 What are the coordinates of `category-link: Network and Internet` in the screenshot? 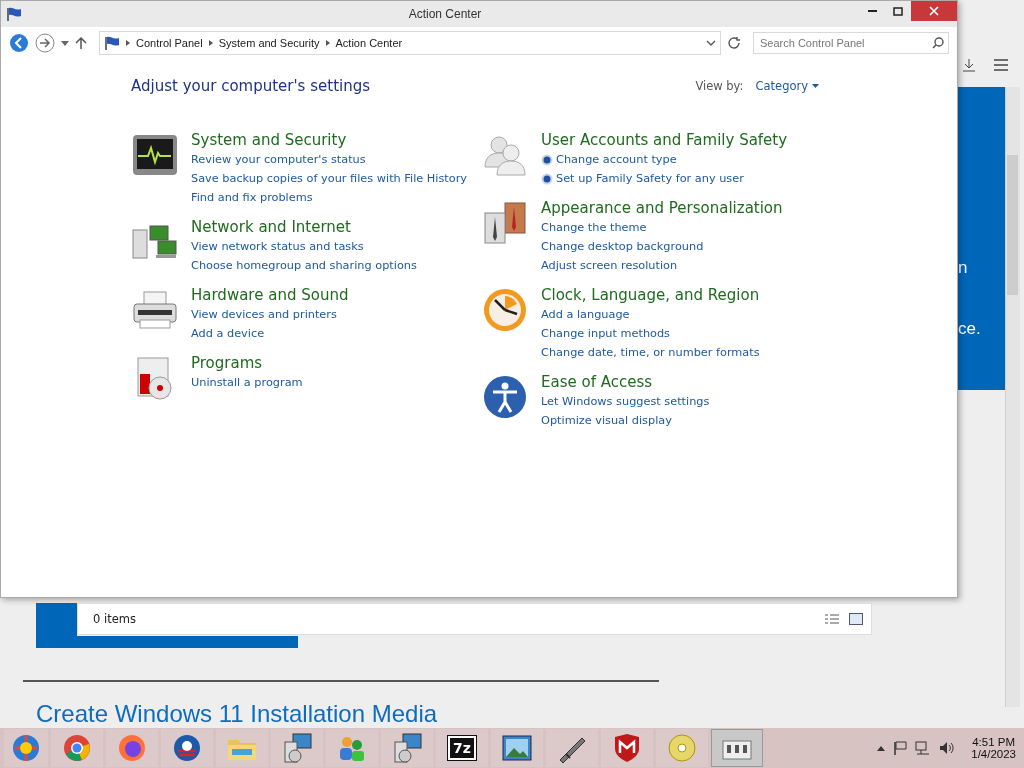 It's located at (304, 227).